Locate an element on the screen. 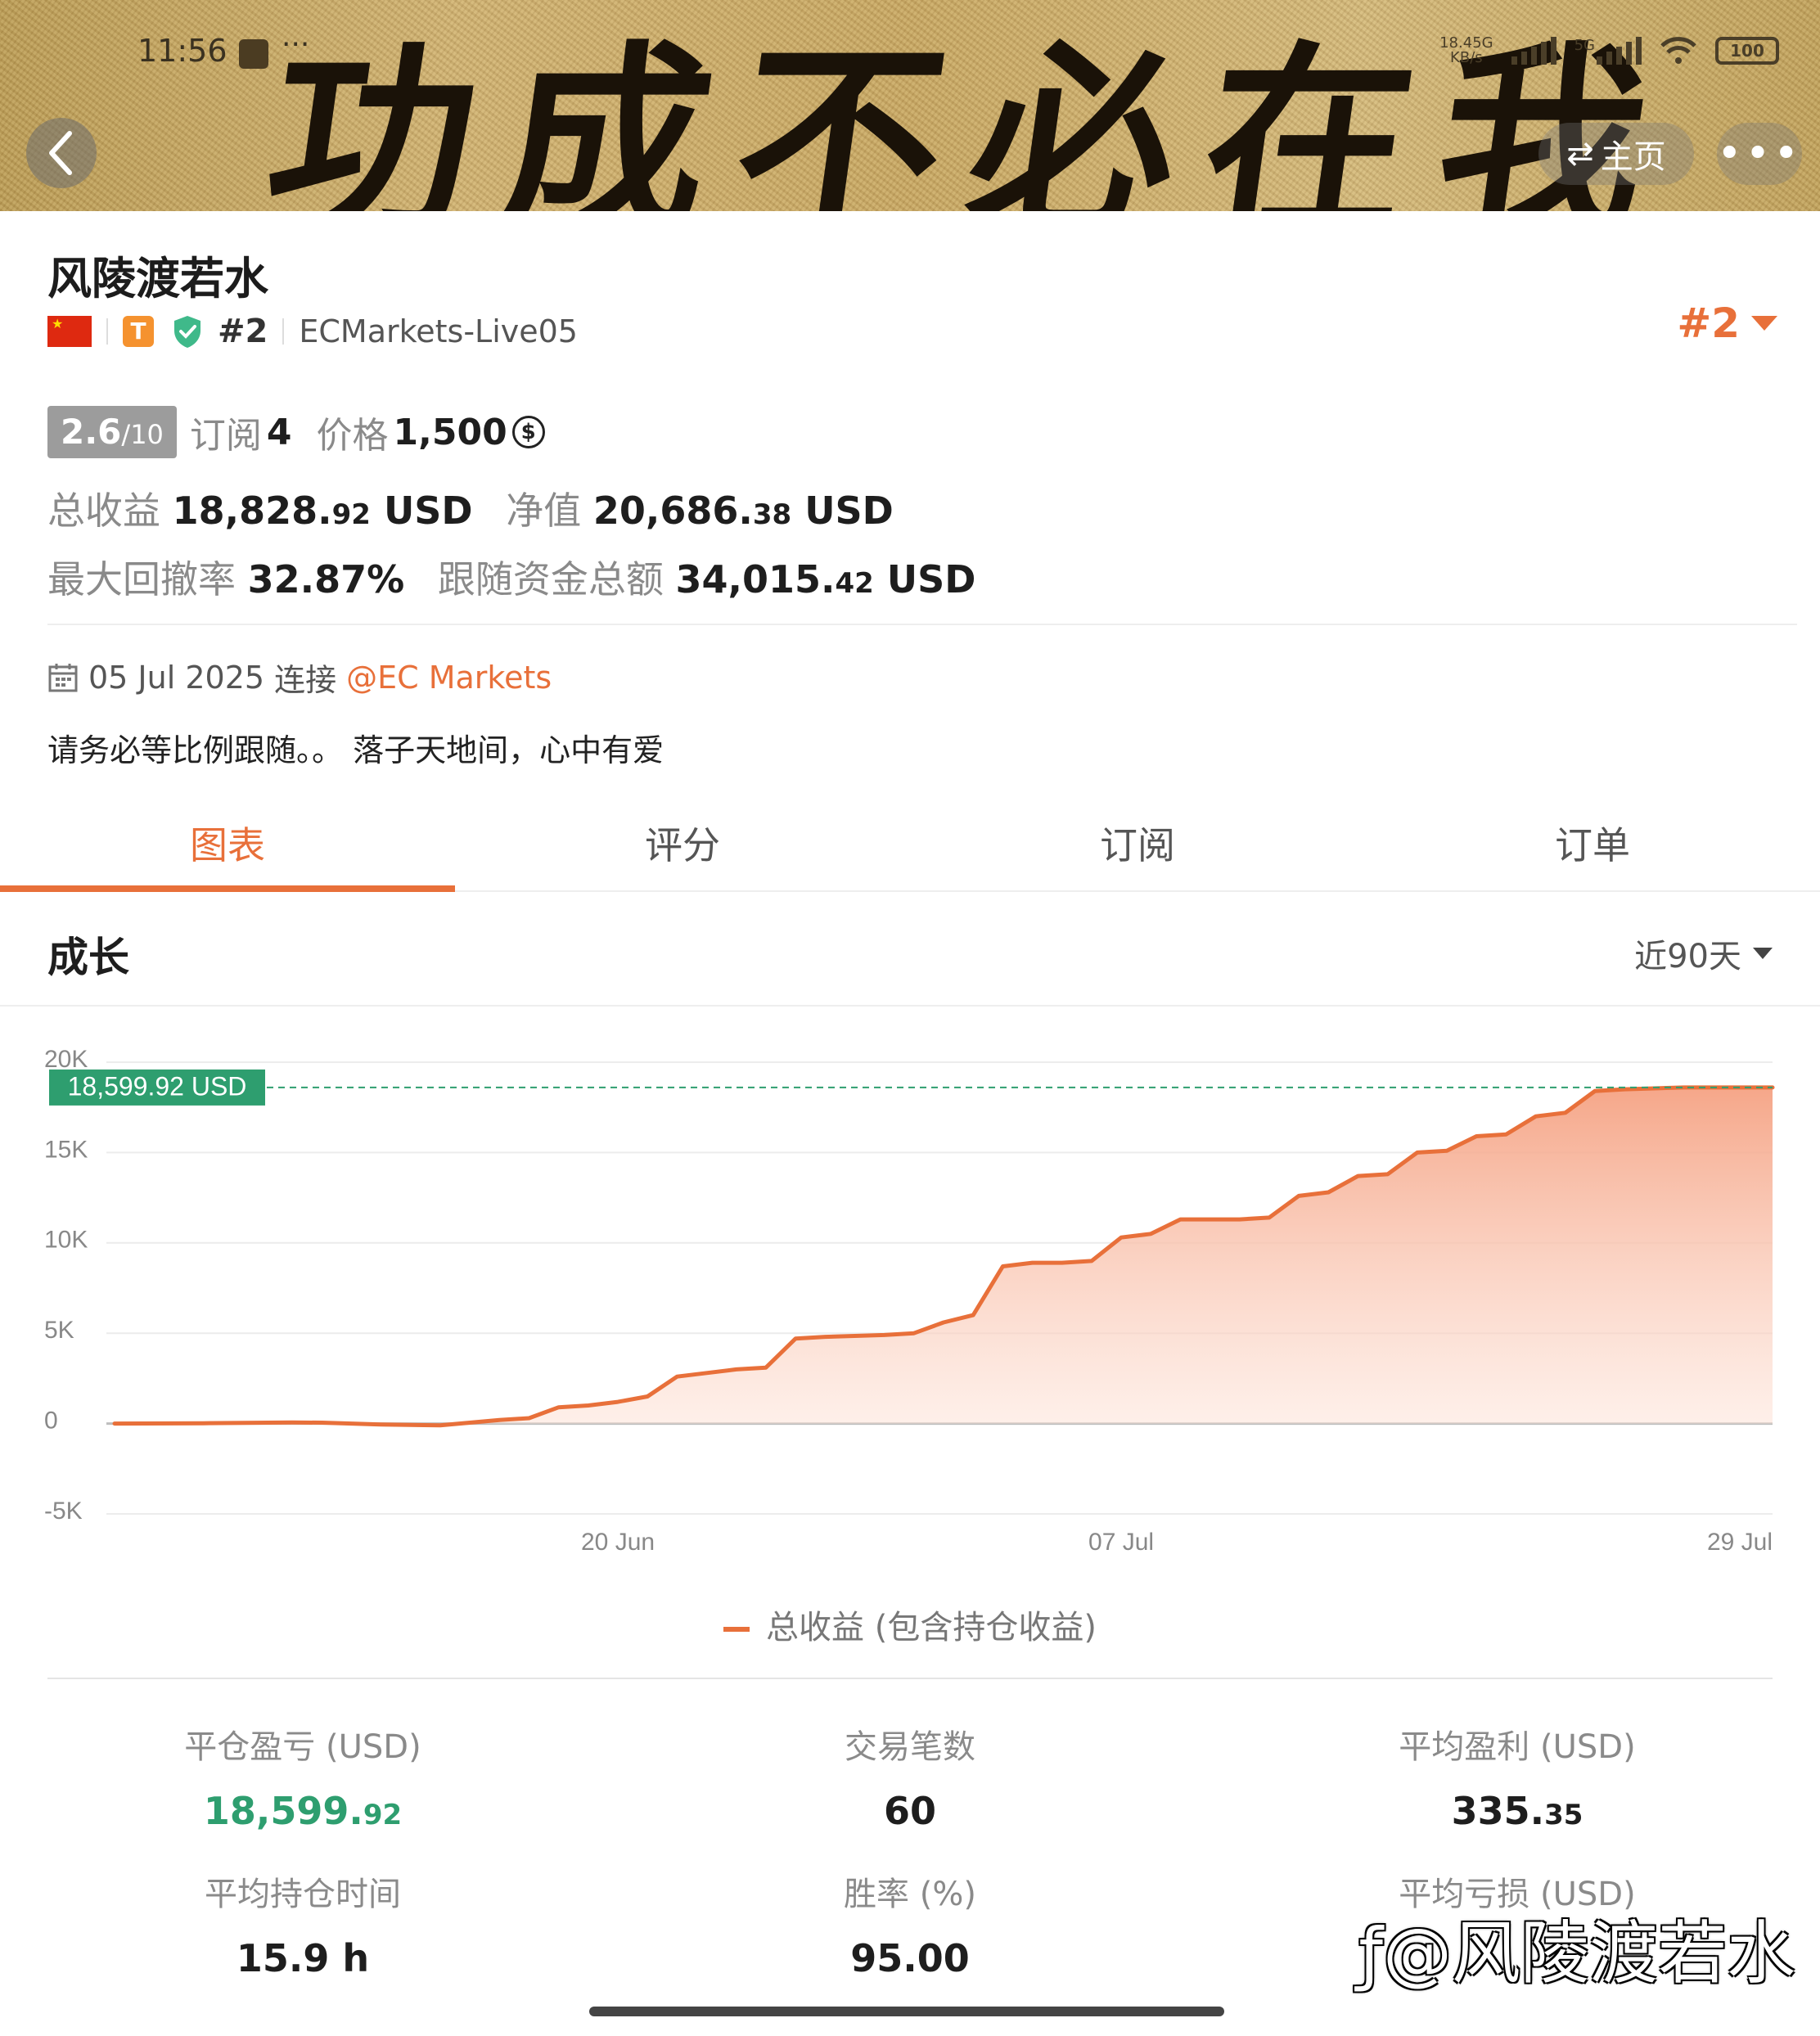  total-profit-value: 18,828.92 USD is located at coordinates (323, 511).